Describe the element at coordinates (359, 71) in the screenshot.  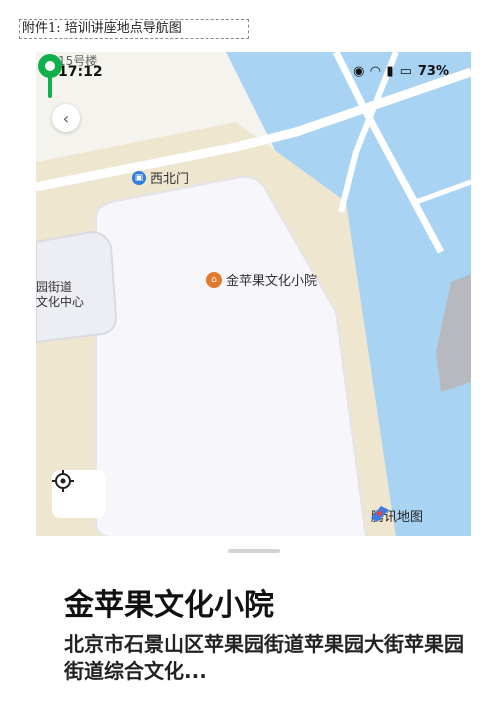
I see `location-icon: ◉` at that location.